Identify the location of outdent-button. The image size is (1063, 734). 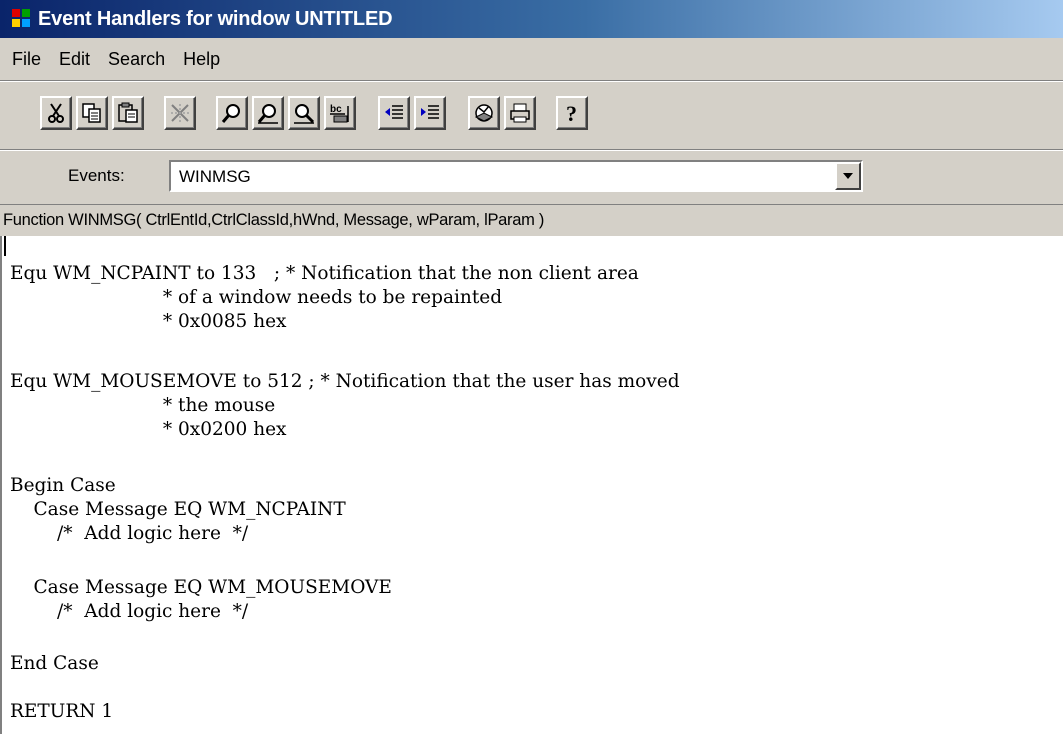
(394, 113).